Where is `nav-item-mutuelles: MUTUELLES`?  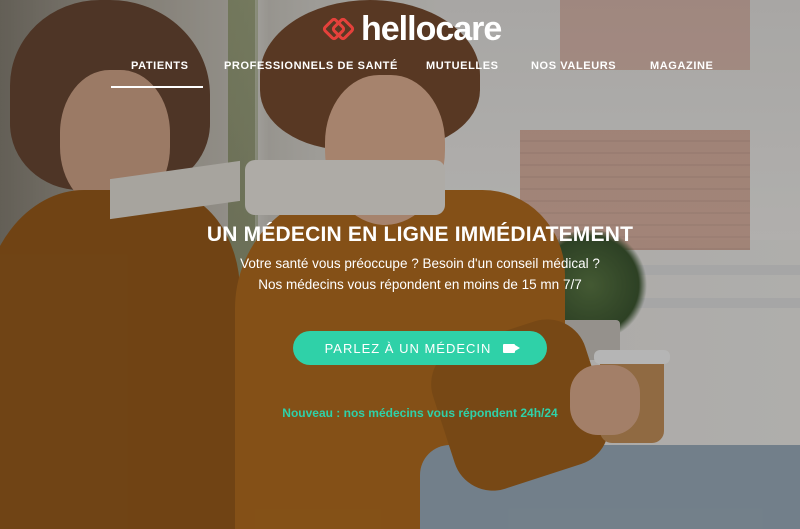 nav-item-mutuelles: MUTUELLES is located at coordinates (462, 66).